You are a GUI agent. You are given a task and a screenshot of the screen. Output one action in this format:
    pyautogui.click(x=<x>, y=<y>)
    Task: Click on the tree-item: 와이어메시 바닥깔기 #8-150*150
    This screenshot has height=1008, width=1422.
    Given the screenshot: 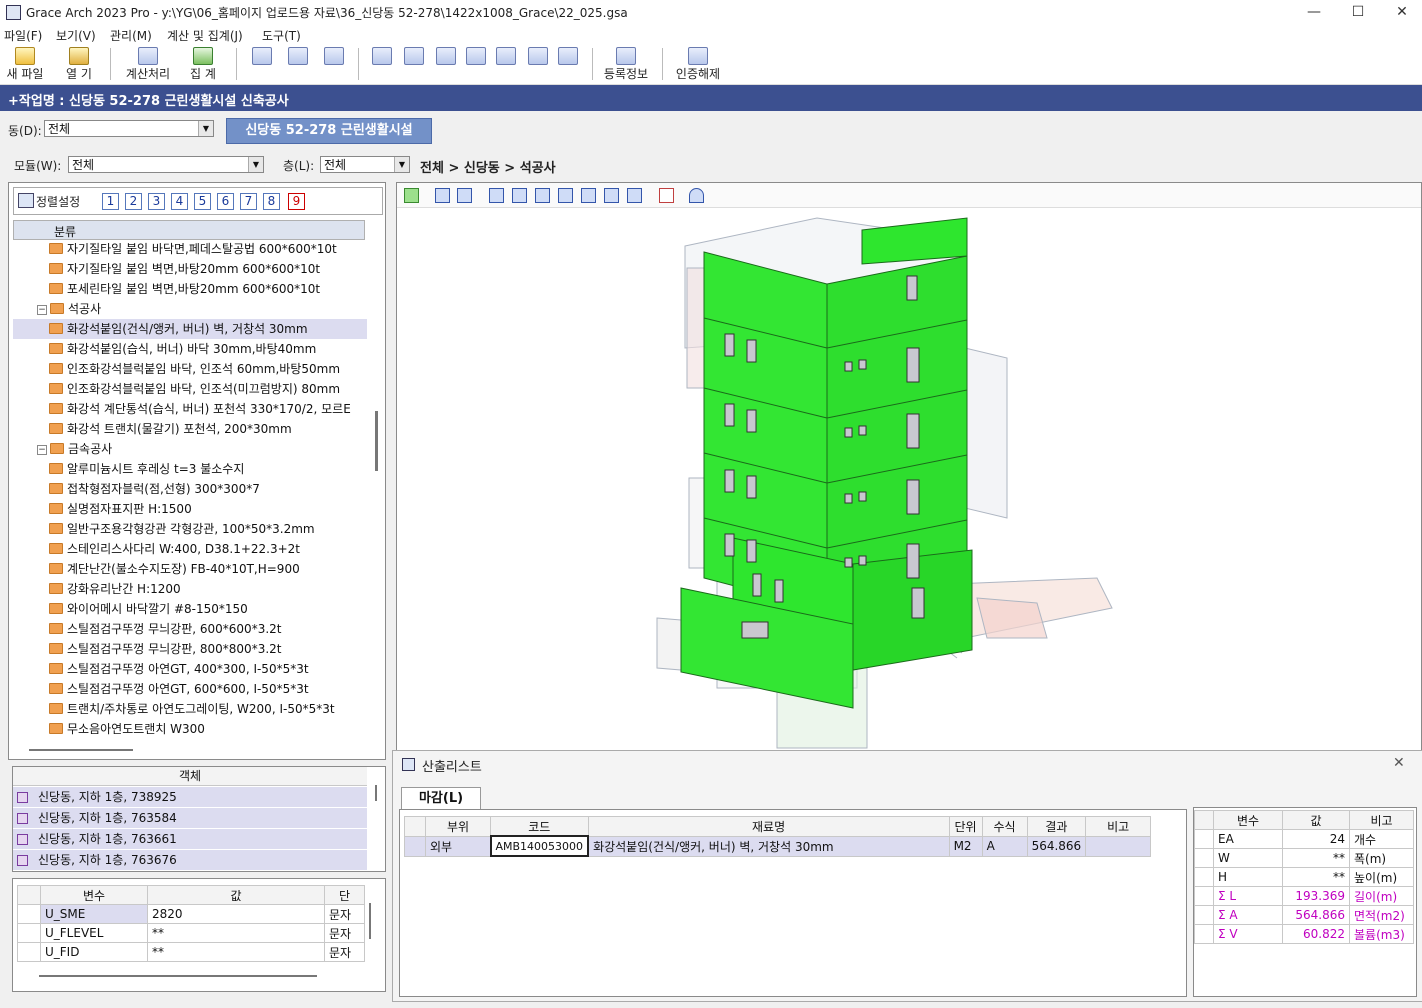 What is the action you would take?
    pyautogui.click(x=190, y=609)
    